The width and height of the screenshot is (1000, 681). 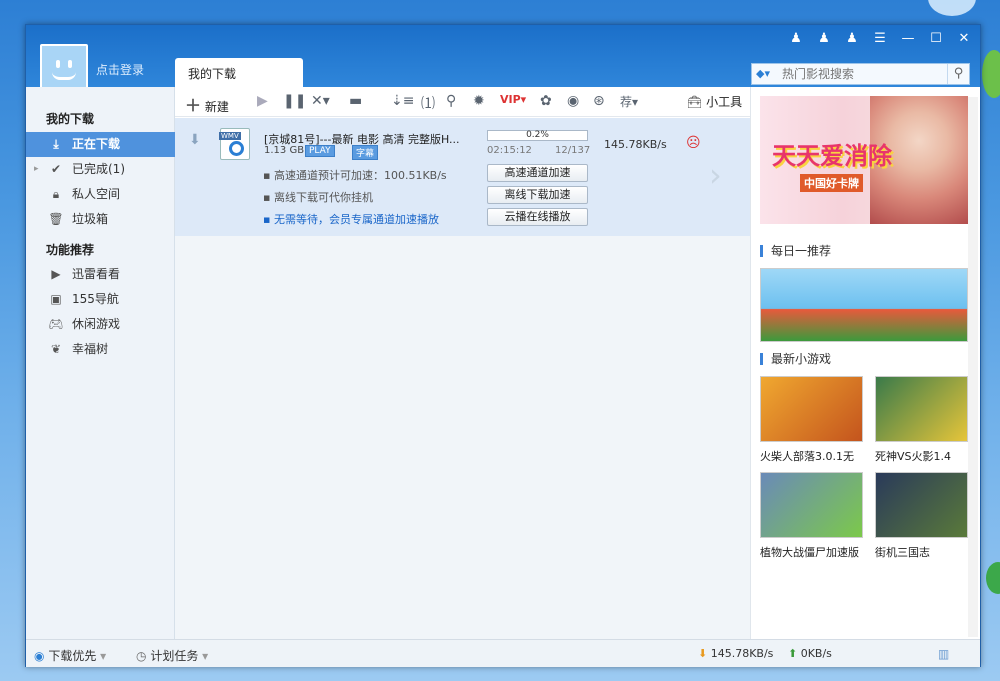 I want to click on ad-scrollbar, so click(x=973, y=367).